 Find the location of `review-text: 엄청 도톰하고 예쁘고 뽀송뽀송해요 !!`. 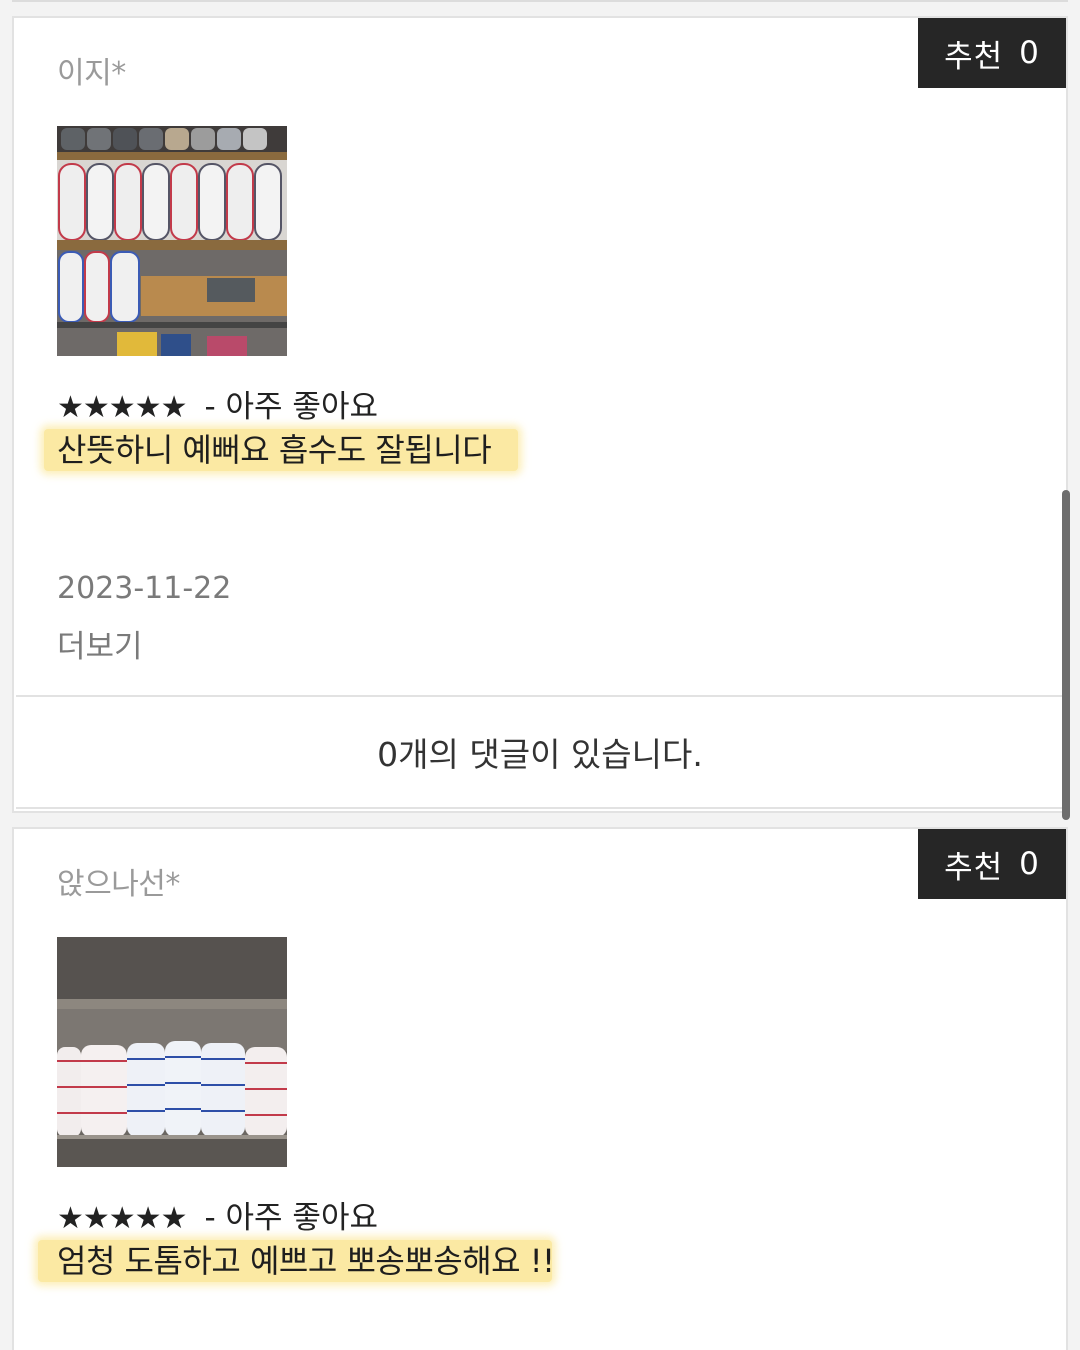

review-text: 엄청 도톰하고 예쁘고 뽀송뽀송해요 !! is located at coordinates (306, 1261).